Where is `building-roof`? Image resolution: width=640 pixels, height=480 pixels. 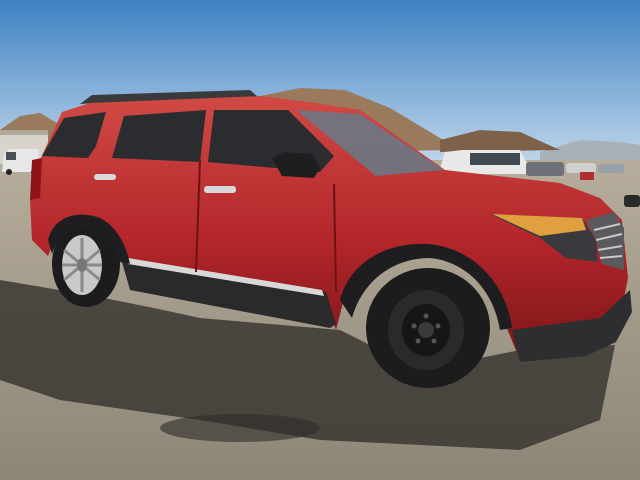
building-roof is located at coordinates (24, 132).